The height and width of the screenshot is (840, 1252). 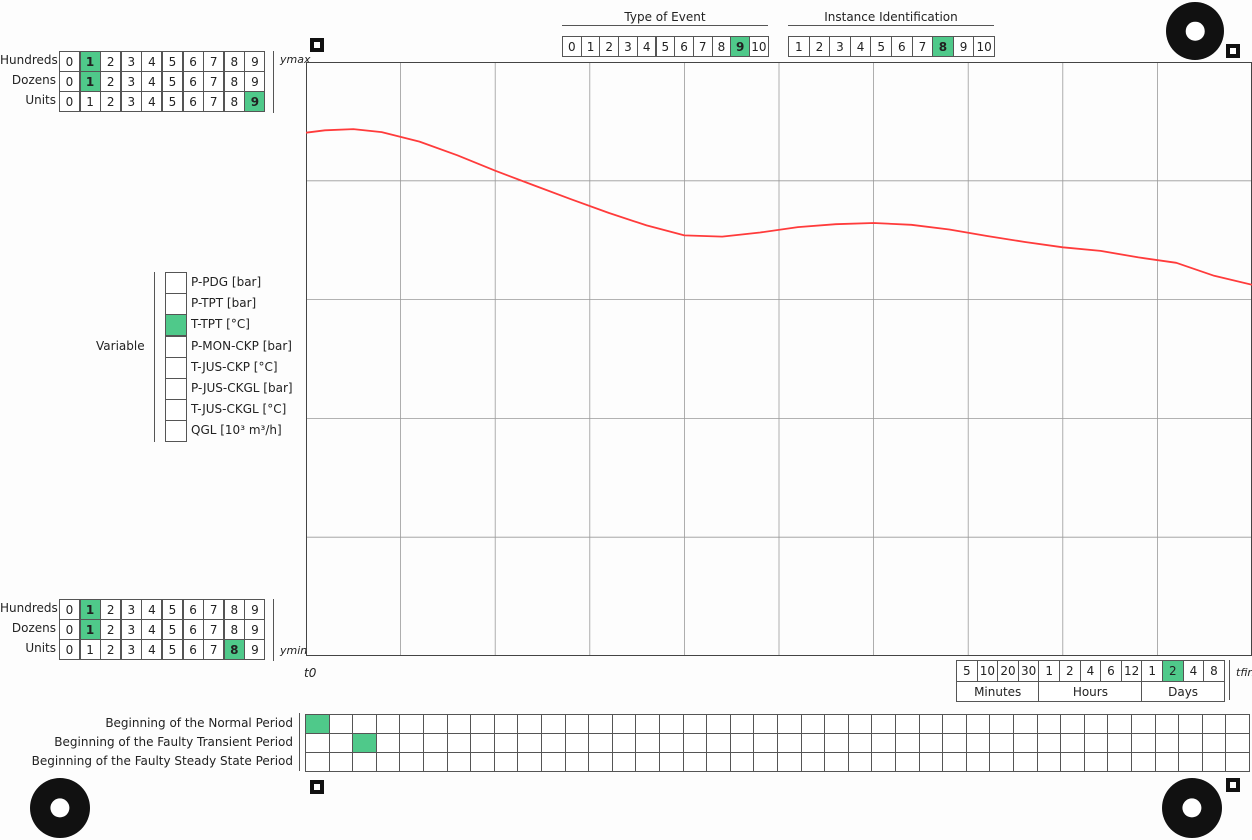 I want to click on period-label: Beginning of the Normal Period, so click(x=199, y=723).